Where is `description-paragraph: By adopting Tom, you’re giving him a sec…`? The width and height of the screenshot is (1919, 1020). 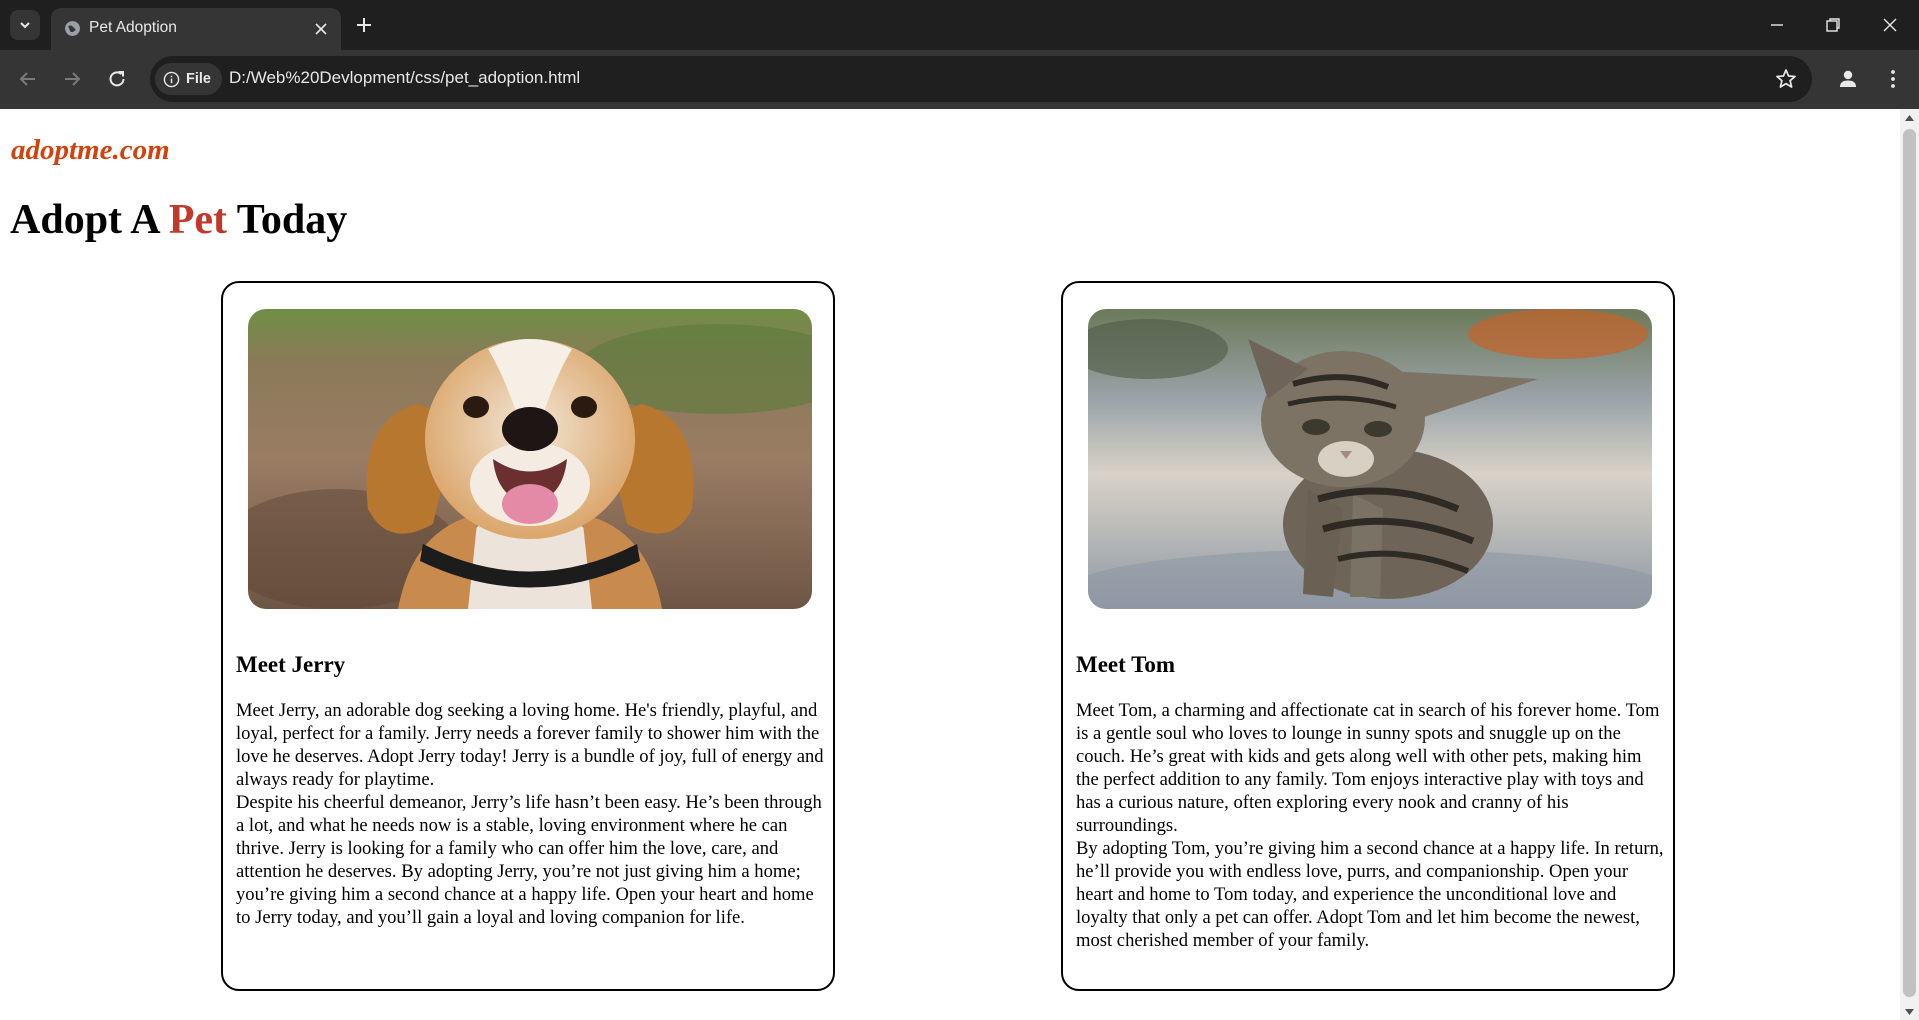
description-paragraph: By adopting Tom, you’re giving him a sec… is located at coordinates (1370, 894).